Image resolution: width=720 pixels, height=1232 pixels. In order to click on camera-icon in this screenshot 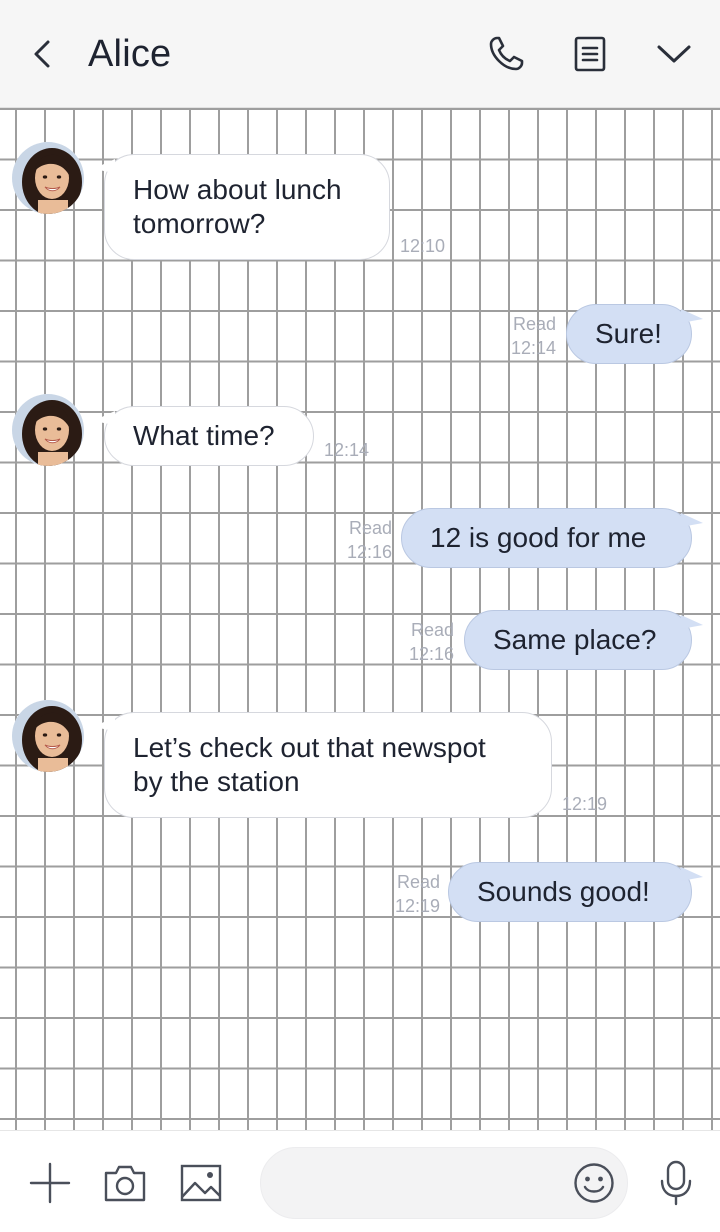, I will do `click(125, 1183)`.